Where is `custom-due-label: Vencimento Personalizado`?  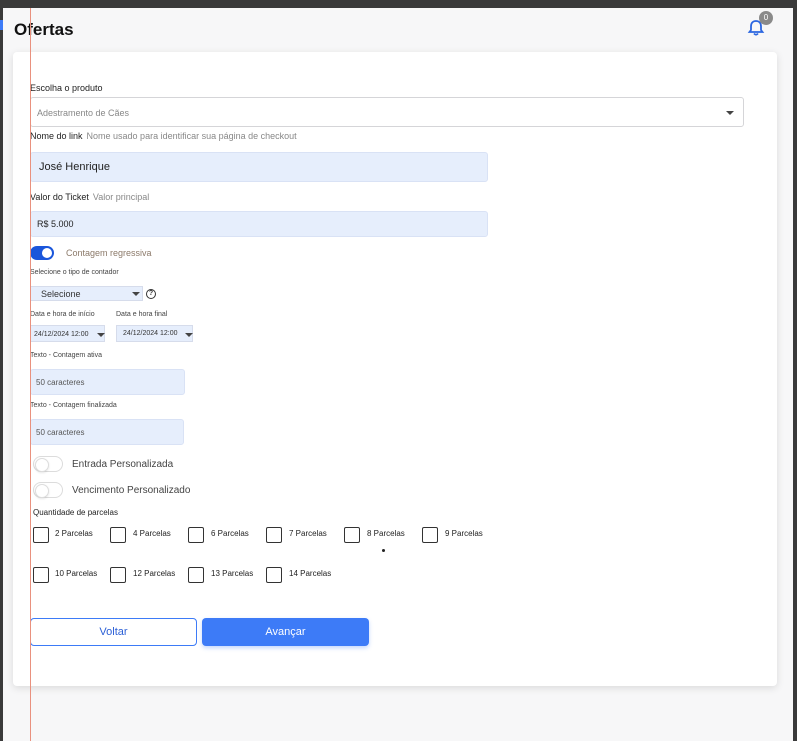
custom-due-label: Vencimento Personalizado is located at coordinates (131, 490).